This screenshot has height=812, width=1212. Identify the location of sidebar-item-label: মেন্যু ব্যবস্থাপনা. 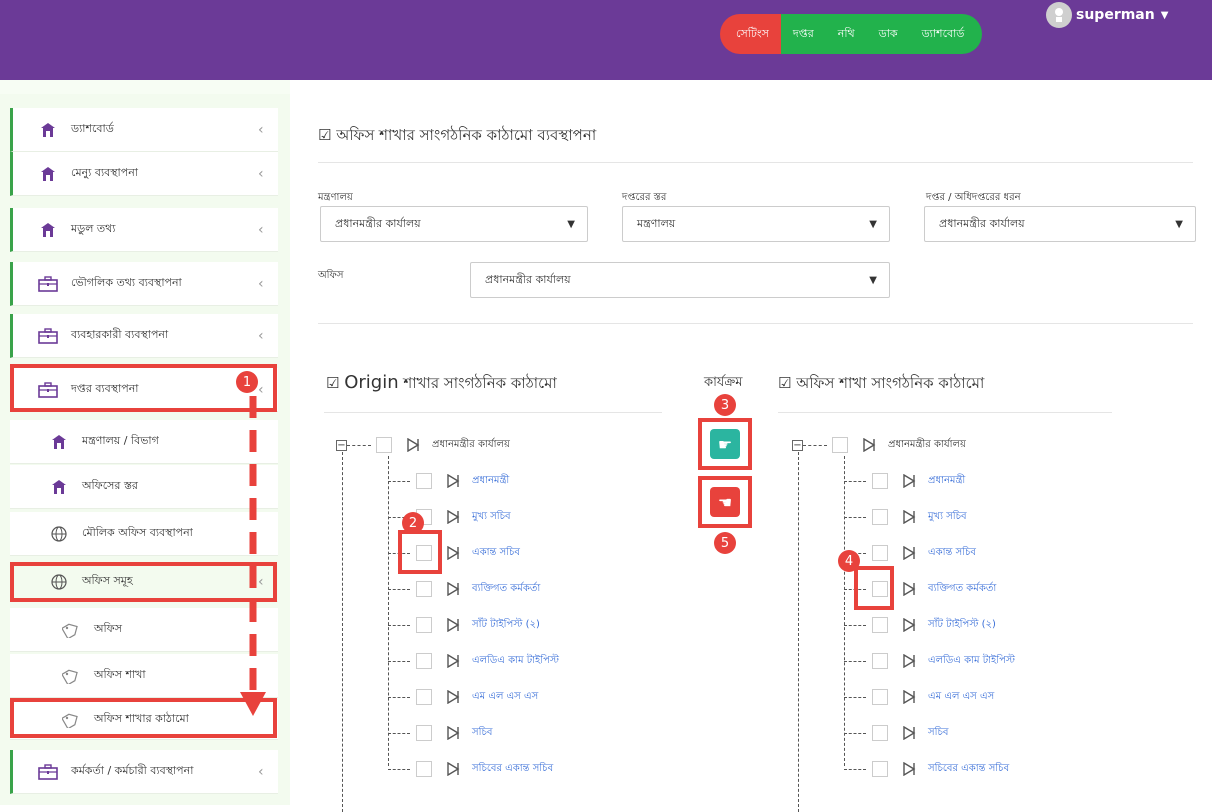
(104, 172).